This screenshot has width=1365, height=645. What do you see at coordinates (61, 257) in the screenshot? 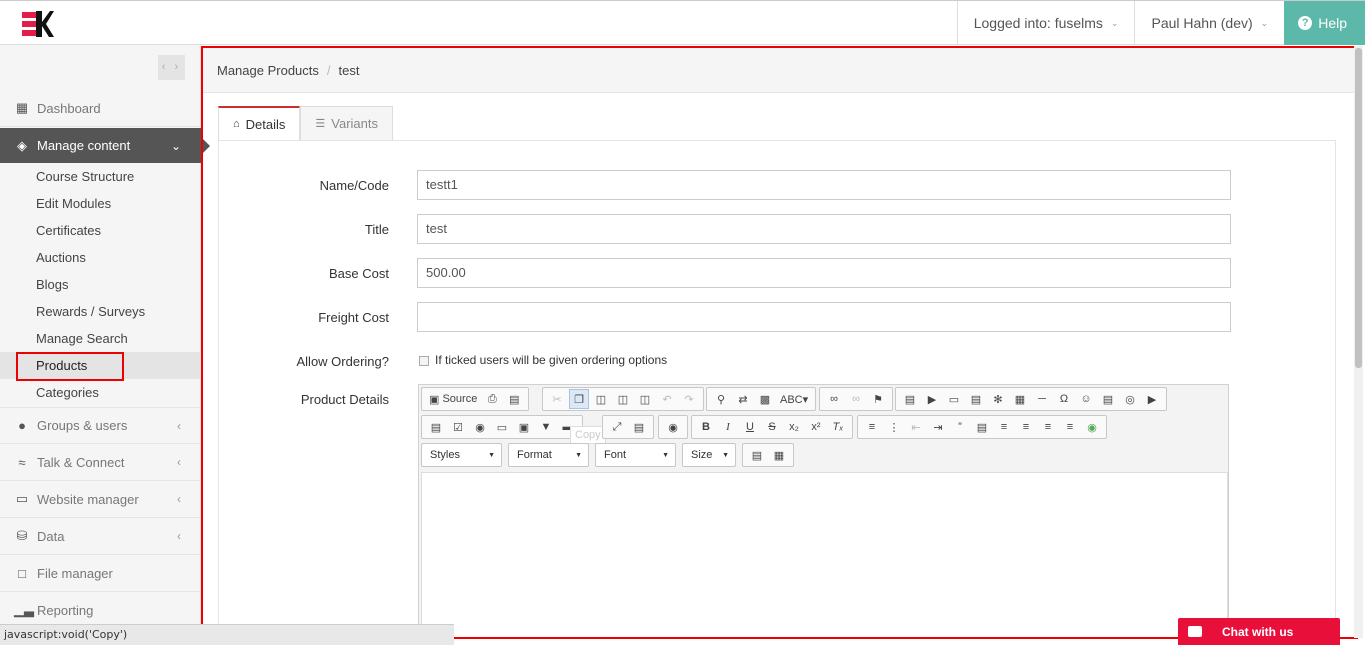
I see `submenu-auctions: Auctions` at bounding box center [61, 257].